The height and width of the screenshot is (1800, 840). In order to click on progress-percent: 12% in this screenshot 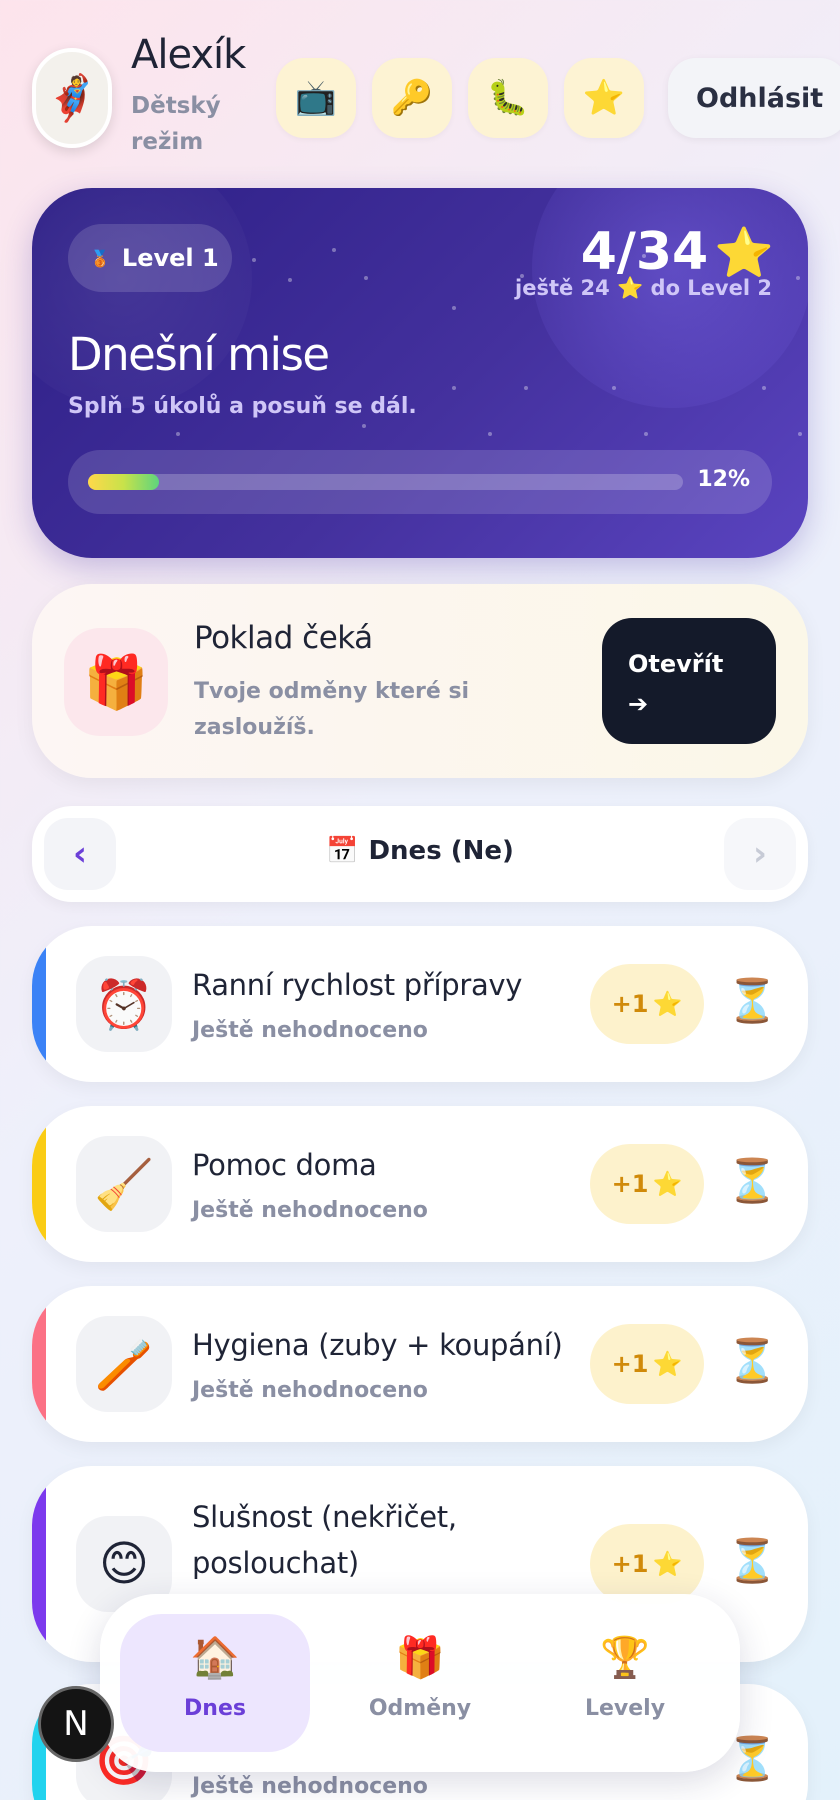, I will do `click(723, 479)`.